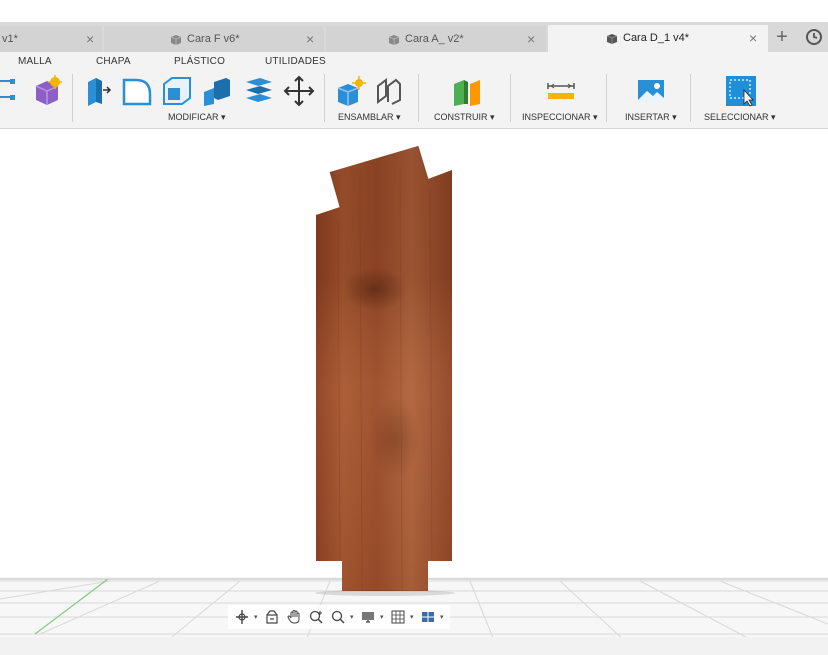 The height and width of the screenshot is (655, 828). What do you see at coordinates (113, 61) in the screenshot?
I see `tab-chapa: CHAPA` at bounding box center [113, 61].